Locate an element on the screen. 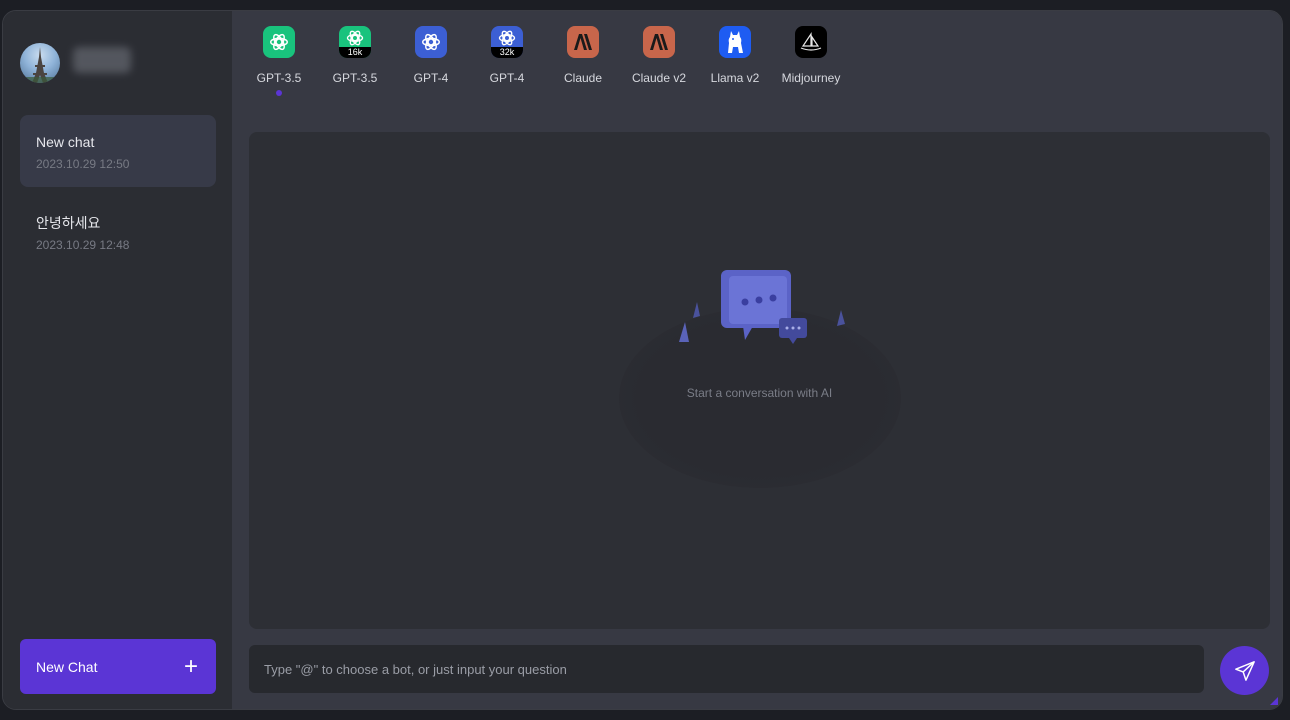 This screenshot has width=1290, height=720. chat-list-item: 안녕하세요 2023.10.29 12:48 is located at coordinates (118, 232).